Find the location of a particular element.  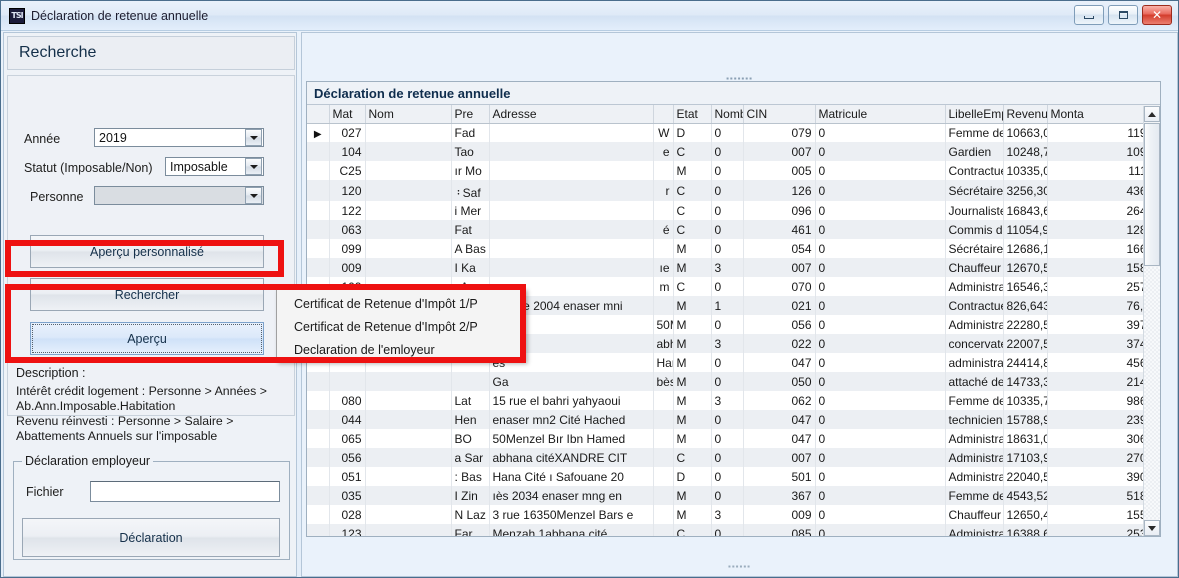

table-row: 104TaoeC00070Gardien10248,71096,0,0000 is located at coordinates (733, 151).